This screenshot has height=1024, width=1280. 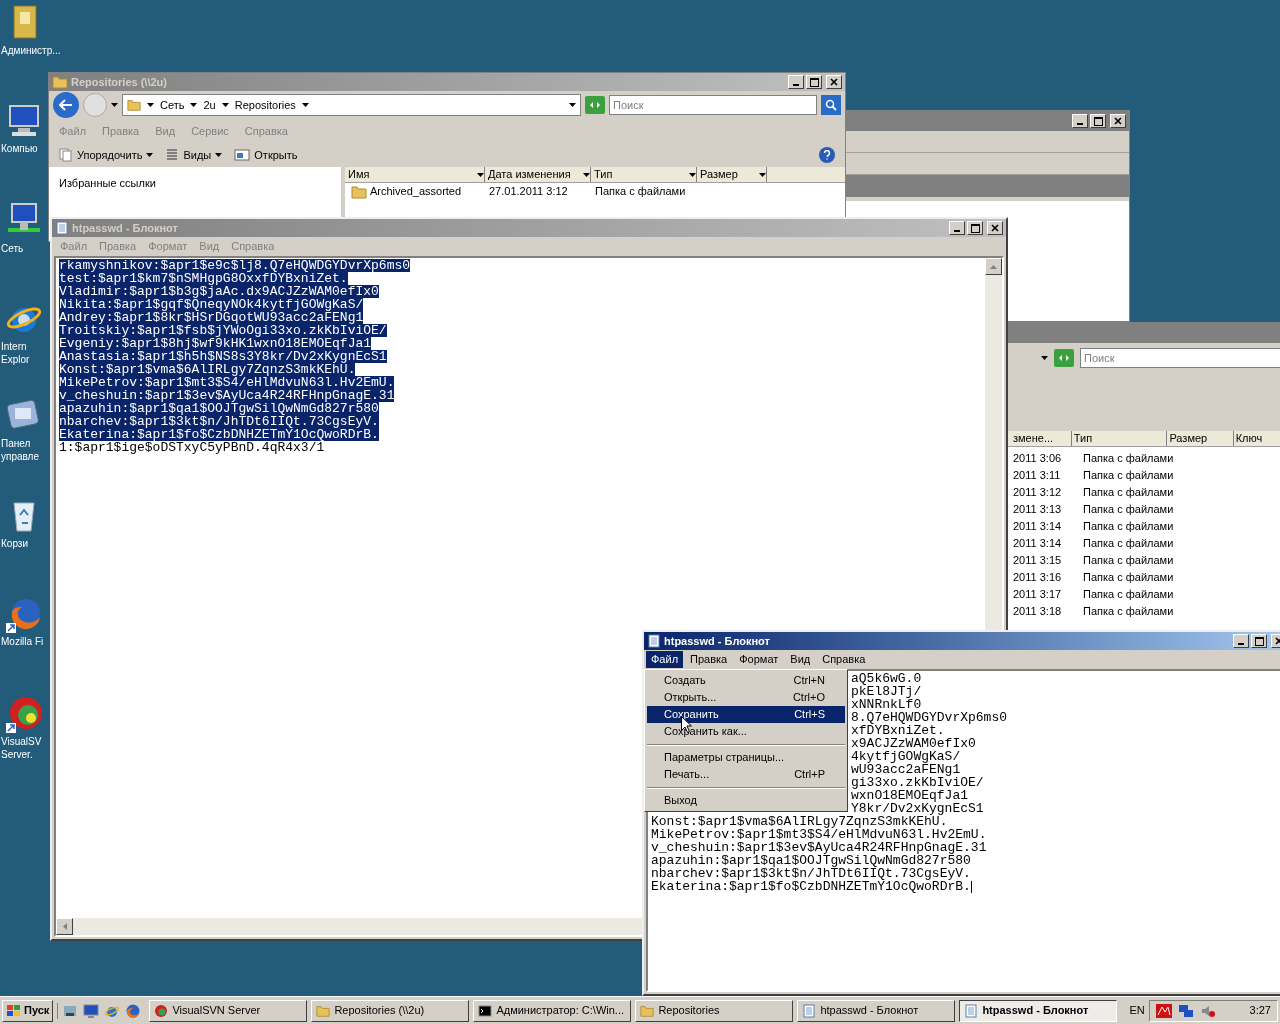 I want to click on column-header: Дата изменения, so click(x=538, y=174).